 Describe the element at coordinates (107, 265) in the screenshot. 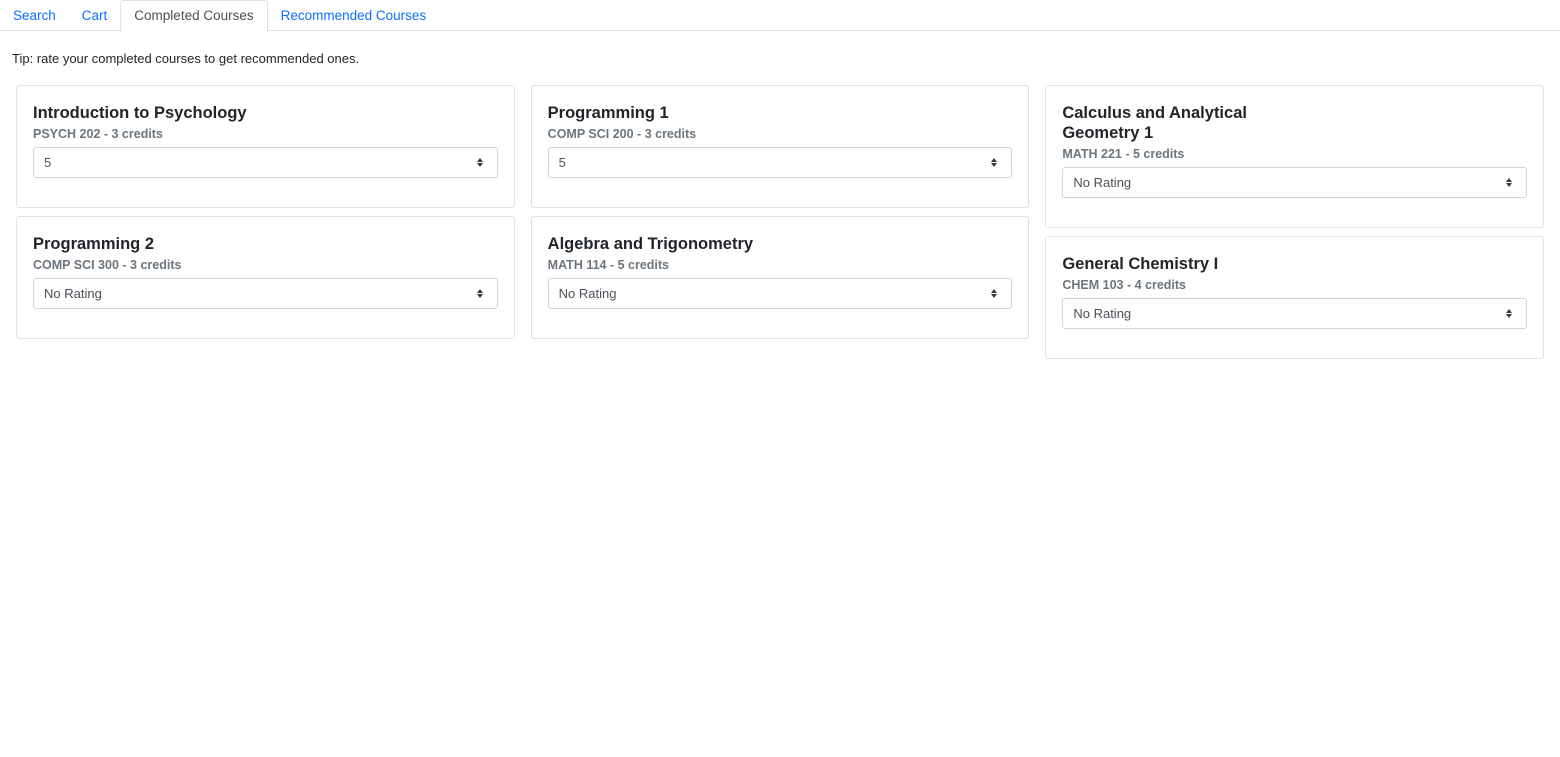

I see `course-meta: COMP SCI 300 - 3 credits` at that location.